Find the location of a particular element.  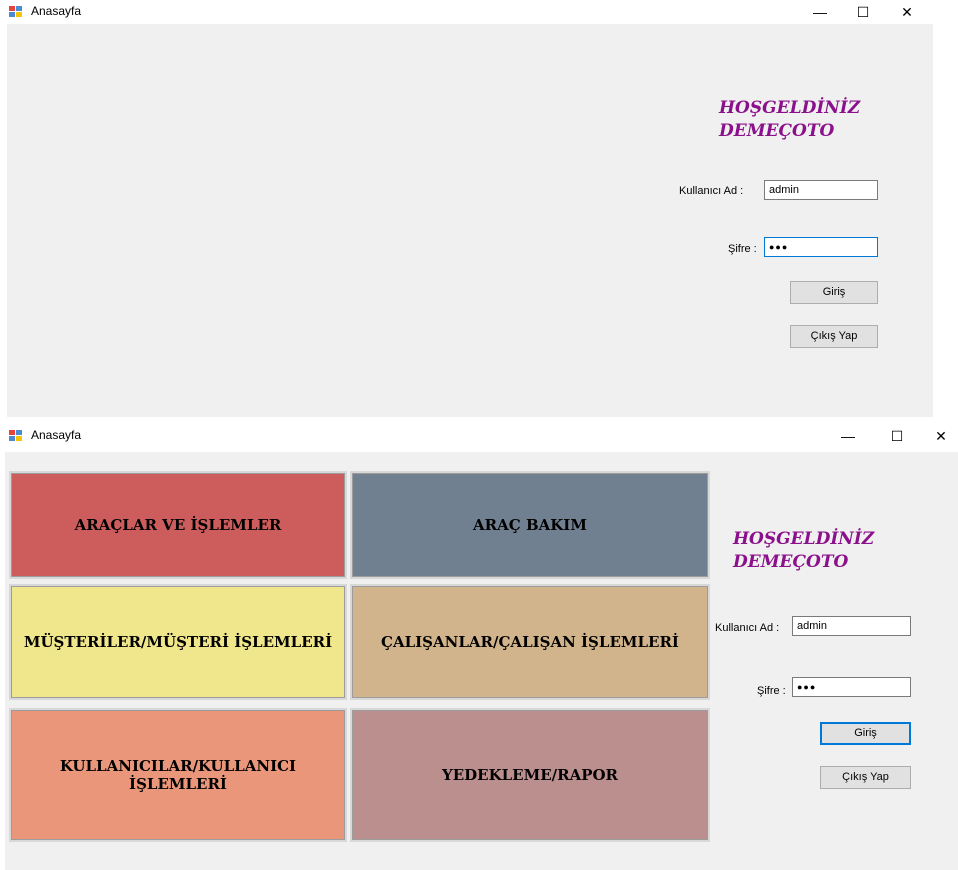

tile-label: KULLANICILAR/KULLANICI İŞLEMLERİ is located at coordinates (178, 775).